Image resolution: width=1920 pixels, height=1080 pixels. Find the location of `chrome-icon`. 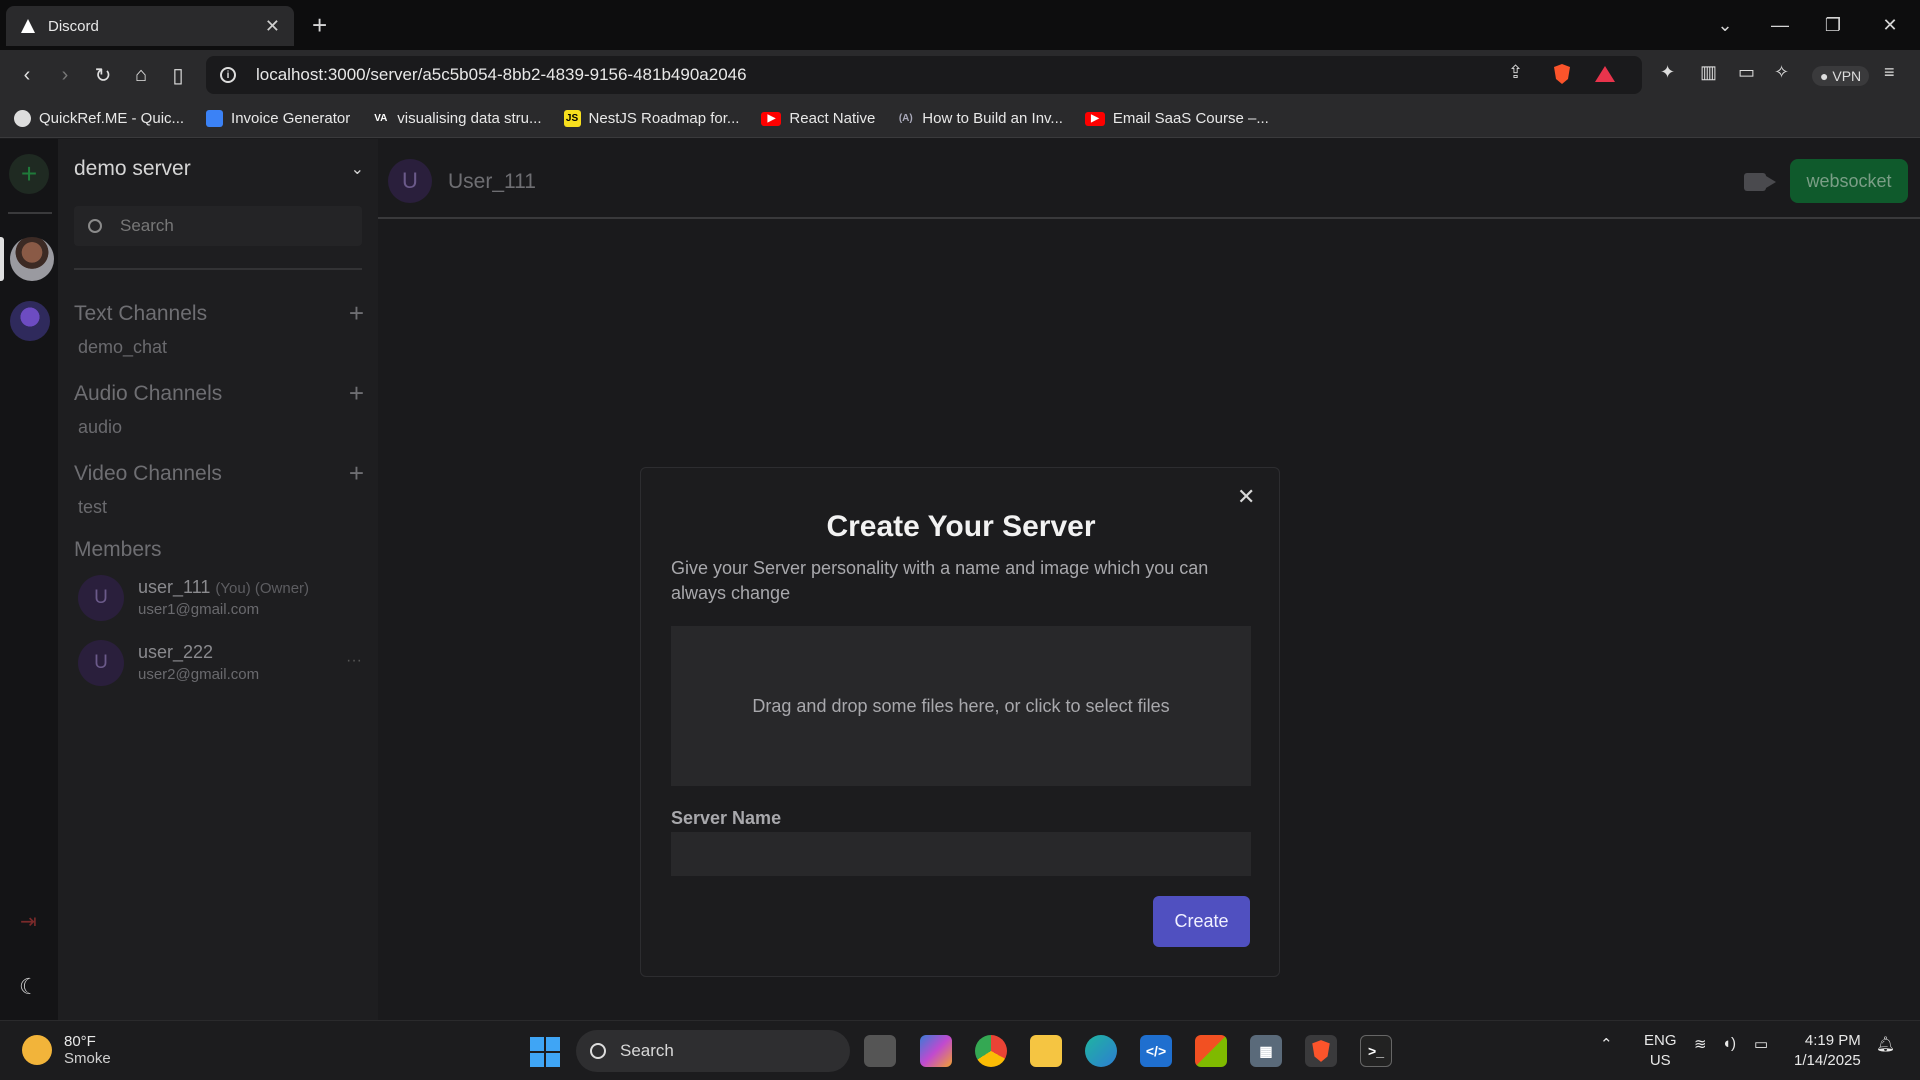

chrome-icon is located at coordinates (991, 1051).